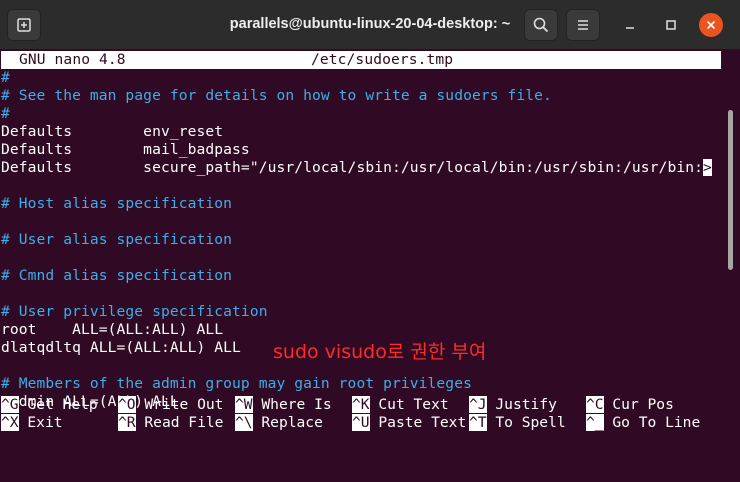 Image resolution: width=740 pixels, height=482 pixels. Describe the element at coordinates (361, 404) in the screenshot. I see `shortcut-key: ^K` at that location.